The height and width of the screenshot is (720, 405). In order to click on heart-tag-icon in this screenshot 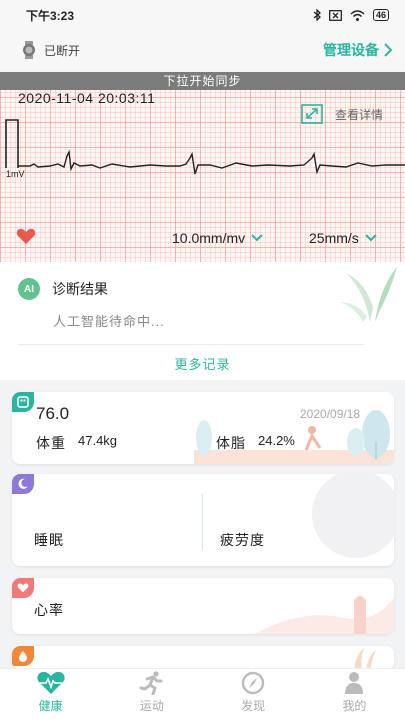, I will do `click(23, 588)`.